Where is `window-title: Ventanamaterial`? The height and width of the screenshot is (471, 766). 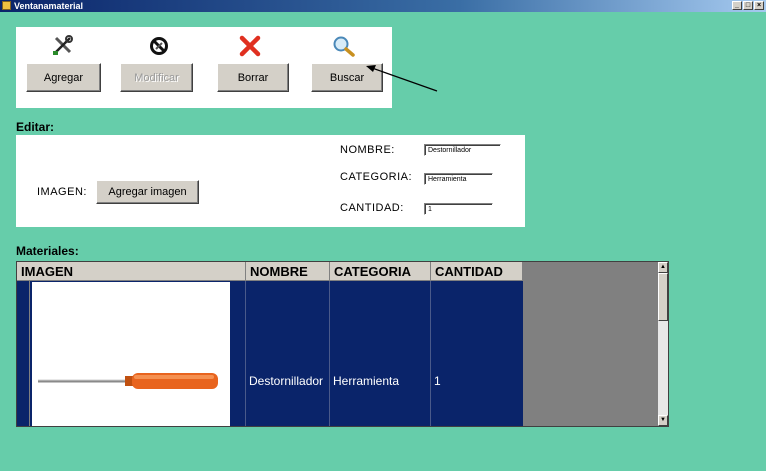
window-title: Ventanamaterial is located at coordinates (49, 6).